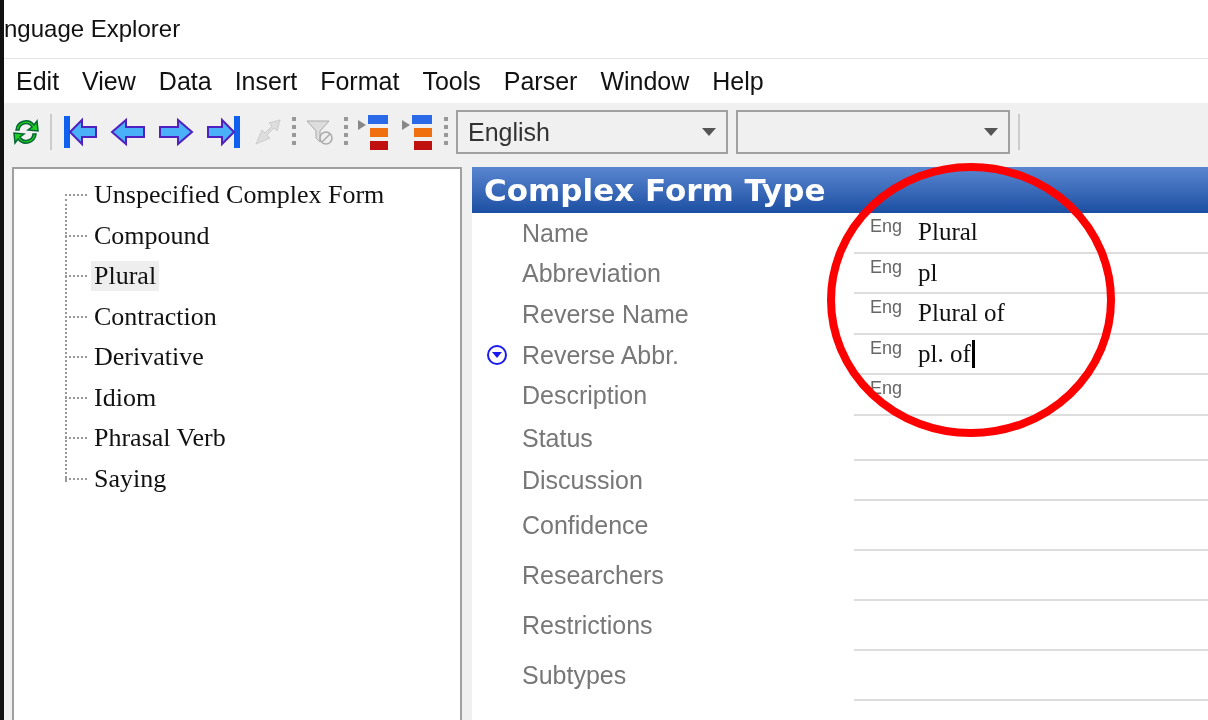 The height and width of the screenshot is (720, 1208). What do you see at coordinates (575, 676) in the screenshot?
I see `field-label: Subtypes` at bounding box center [575, 676].